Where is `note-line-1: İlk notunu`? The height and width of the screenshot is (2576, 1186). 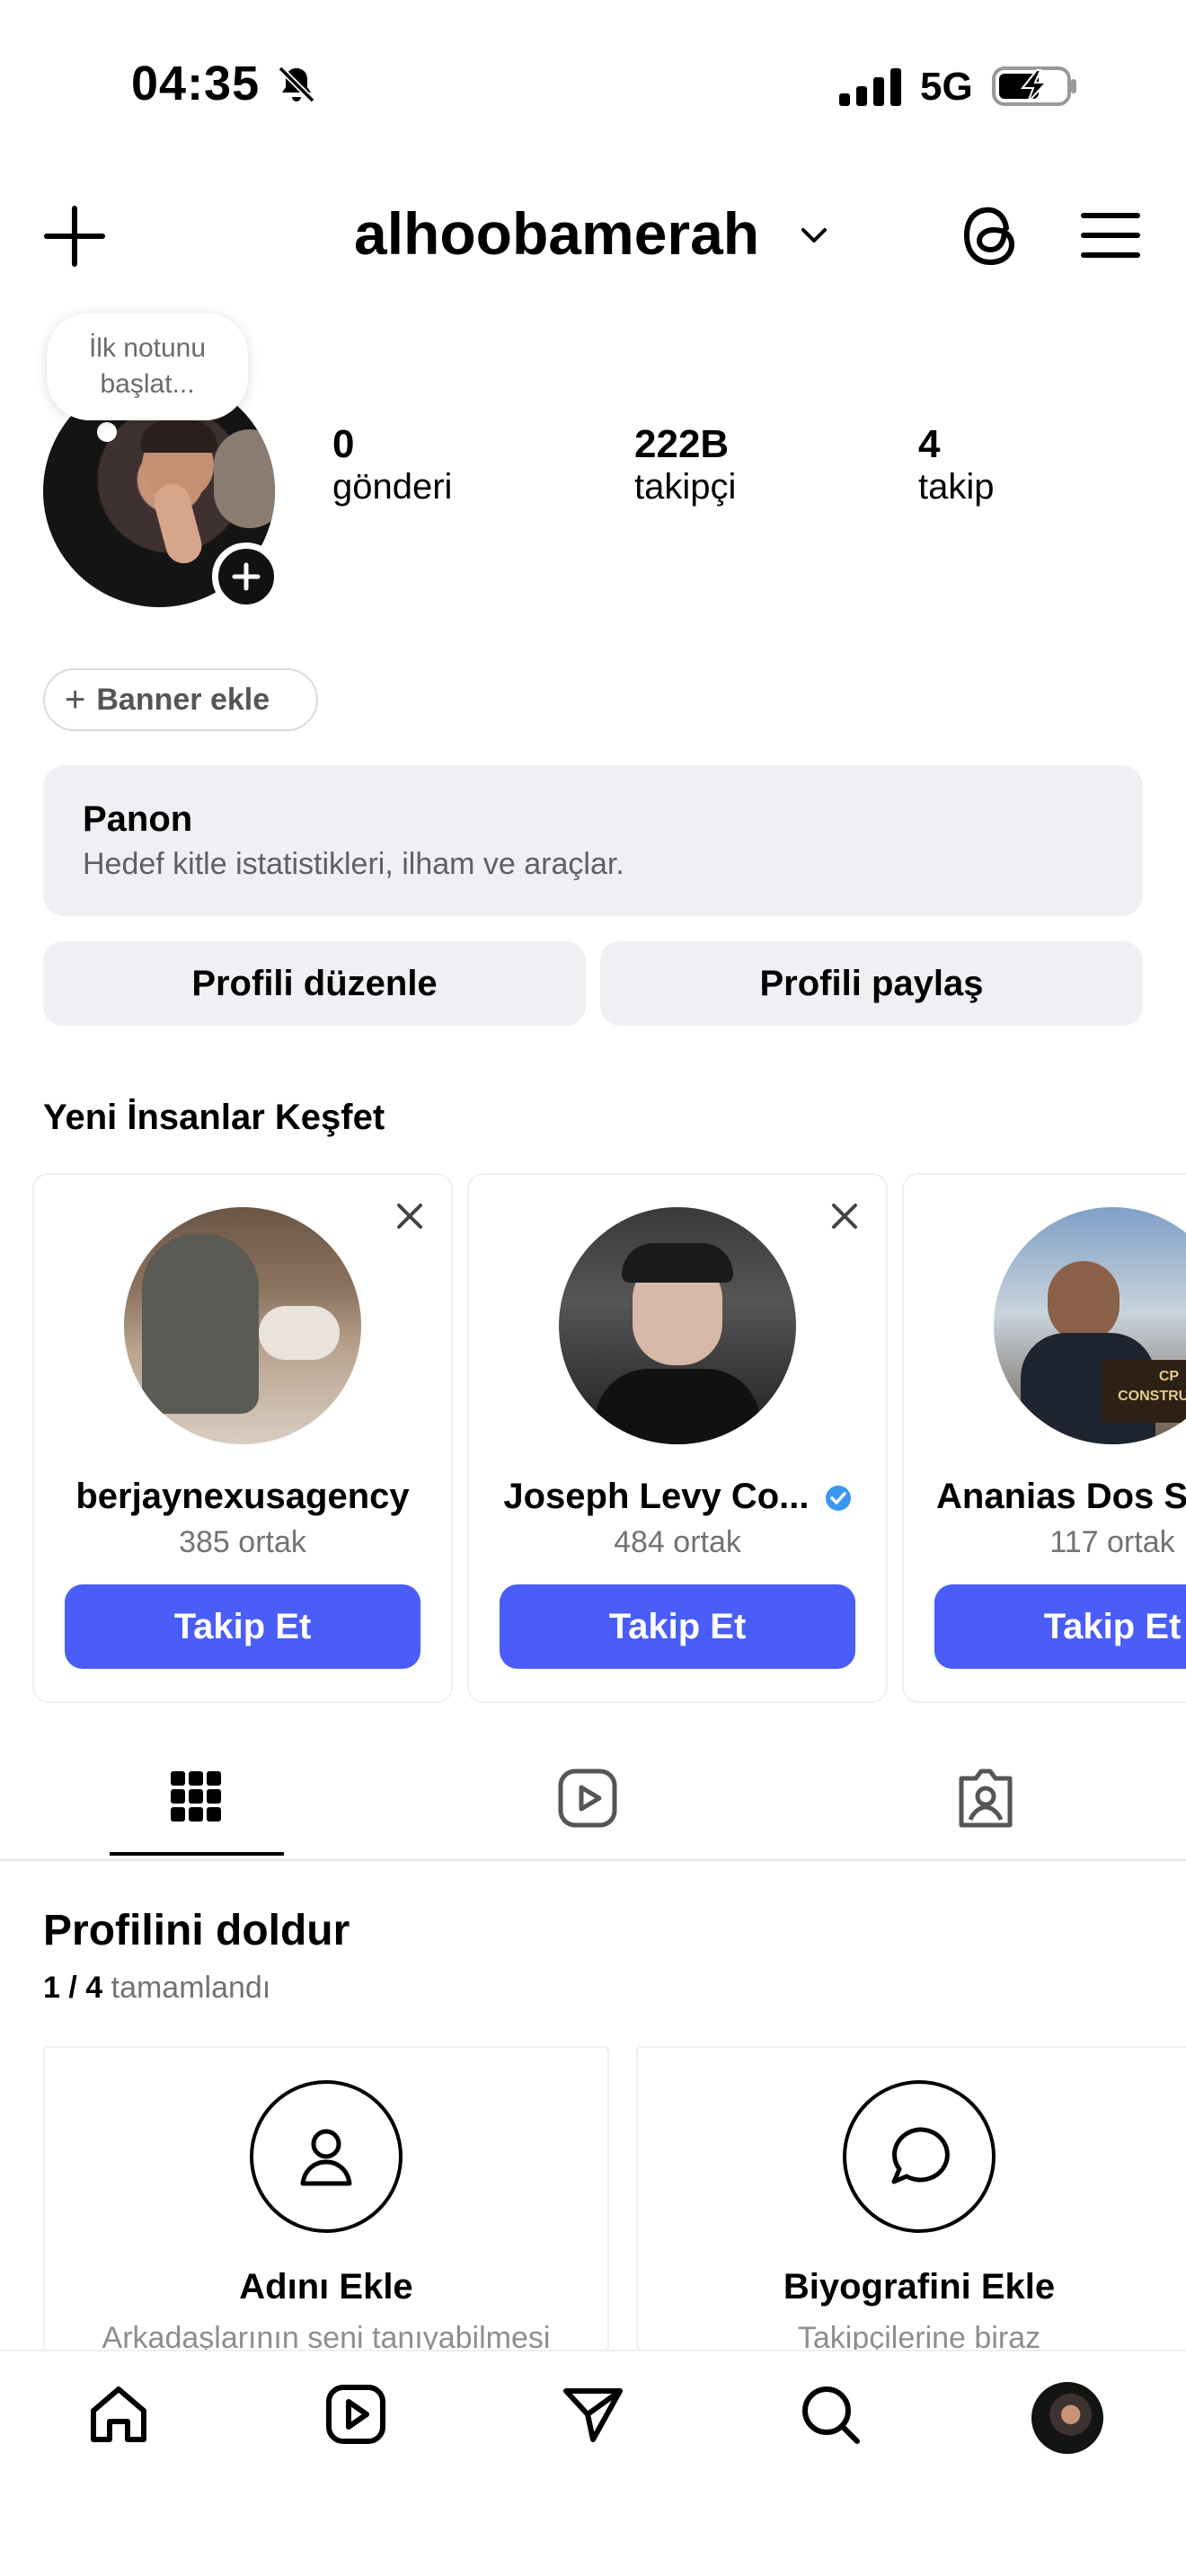
note-line-1: İlk notunu is located at coordinates (147, 348).